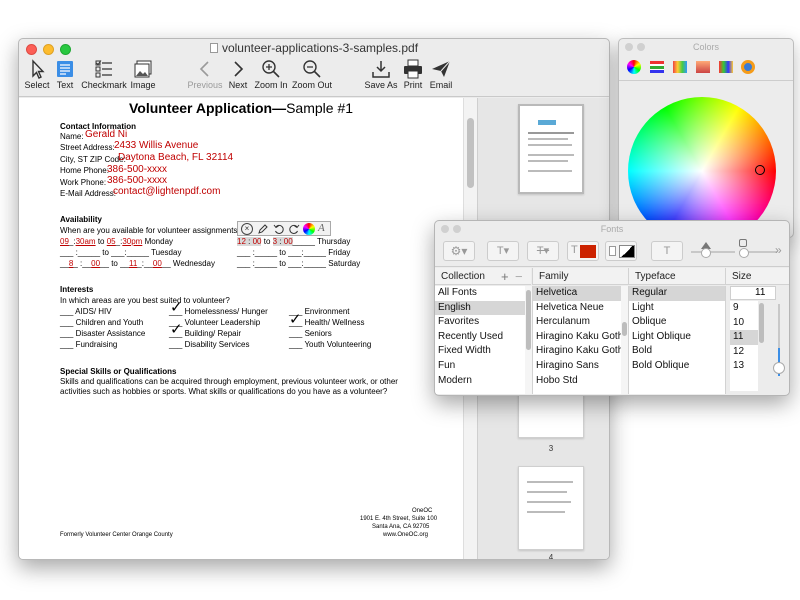 This screenshot has height=600, width=800. I want to click on typeface-item: Light Oblique, so click(677, 337).